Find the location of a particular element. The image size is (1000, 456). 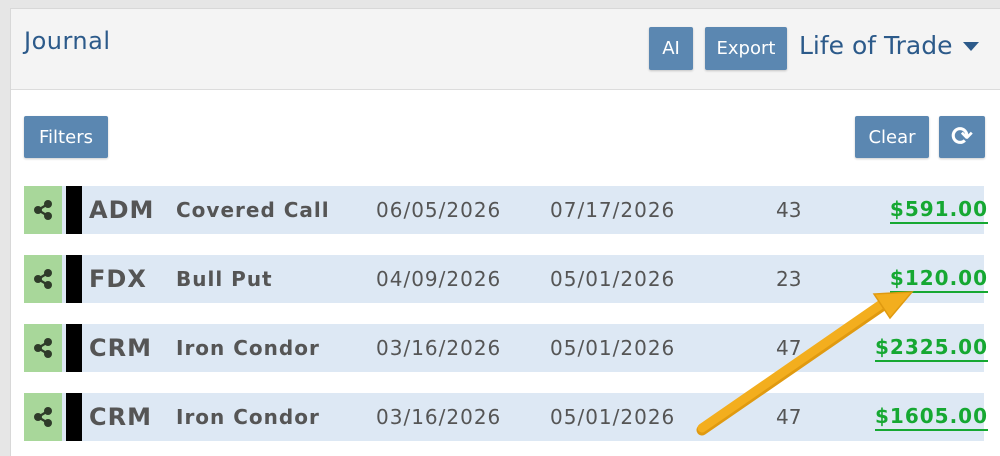

row-amount: $591.00 is located at coordinates (938, 210).